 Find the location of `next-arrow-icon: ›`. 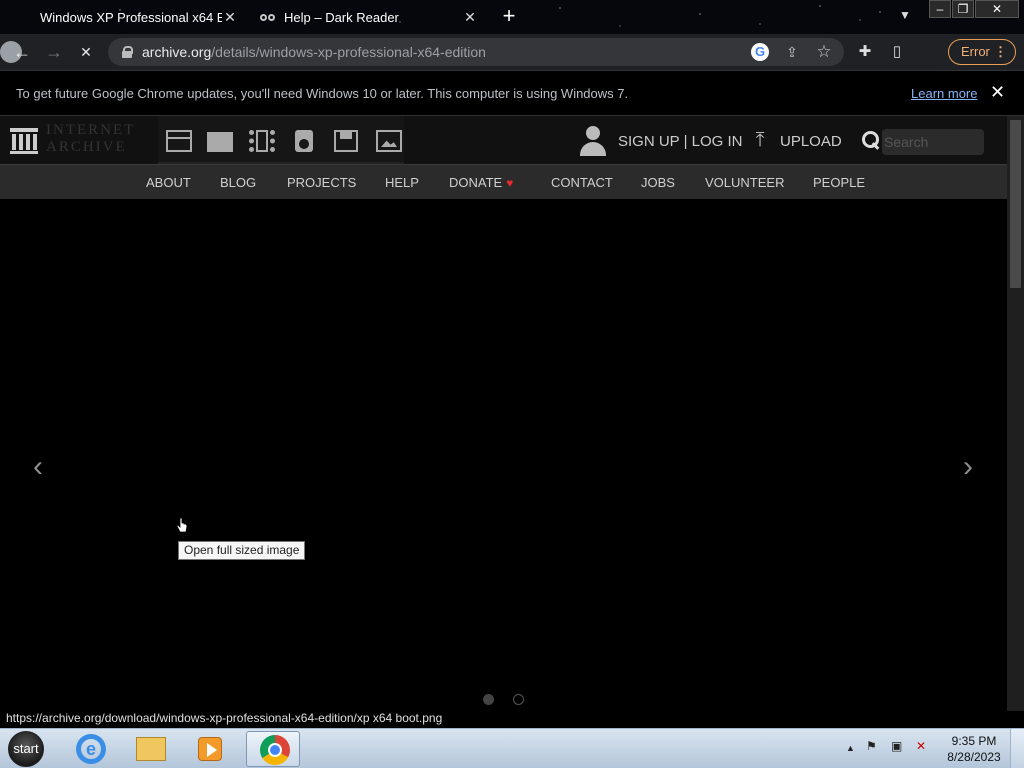

next-arrow-icon: › is located at coordinates (968, 467).